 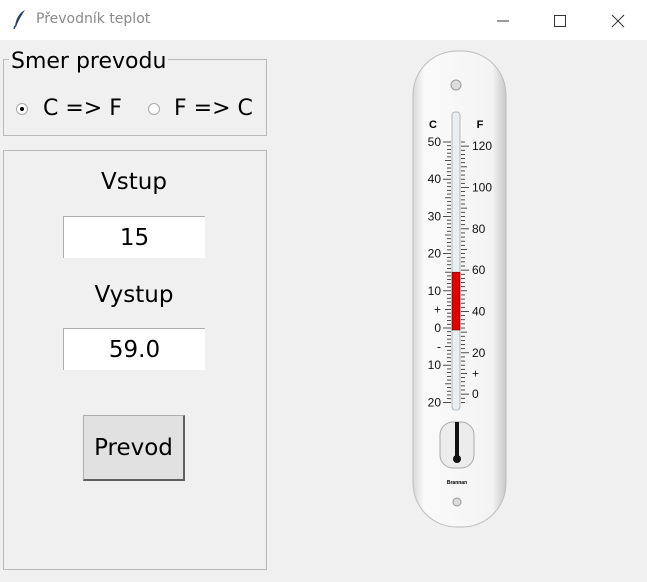 What do you see at coordinates (480, 125) in the screenshot?
I see `fahrenheit-header: F` at bounding box center [480, 125].